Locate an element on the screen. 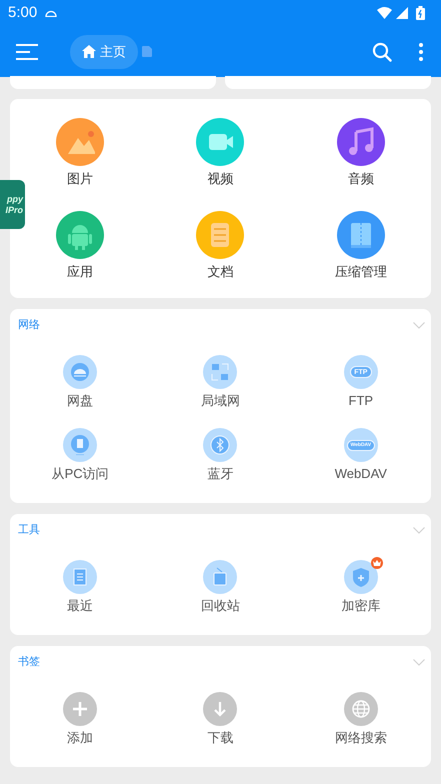  badge-text: ppy is located at coordinates (14, 199).